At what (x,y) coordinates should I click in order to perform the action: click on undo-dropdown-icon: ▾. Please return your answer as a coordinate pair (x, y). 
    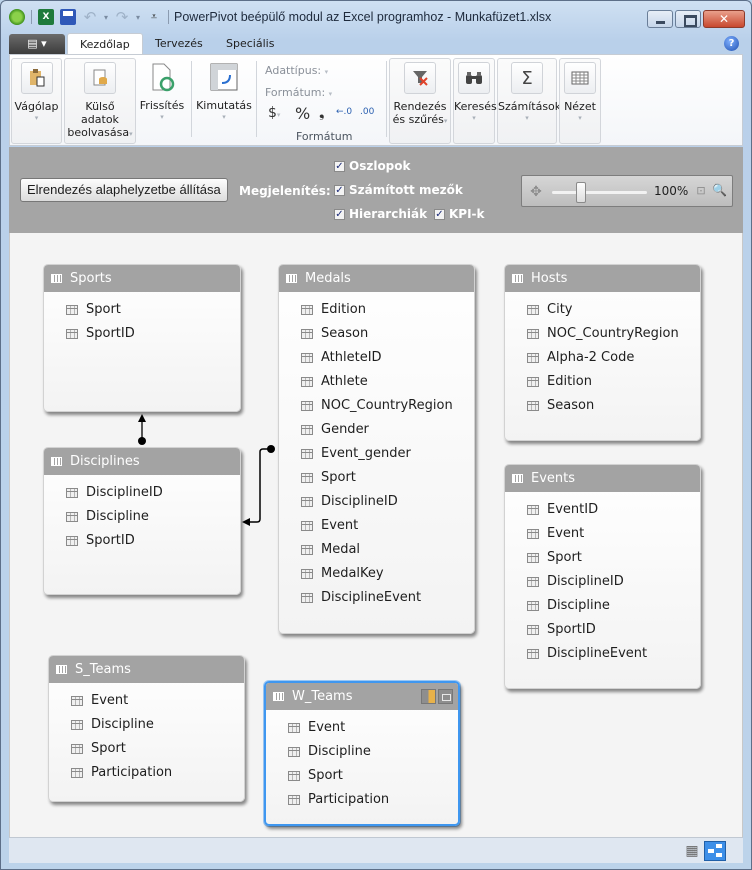
    Looking at the image, I should click on (106, 17).